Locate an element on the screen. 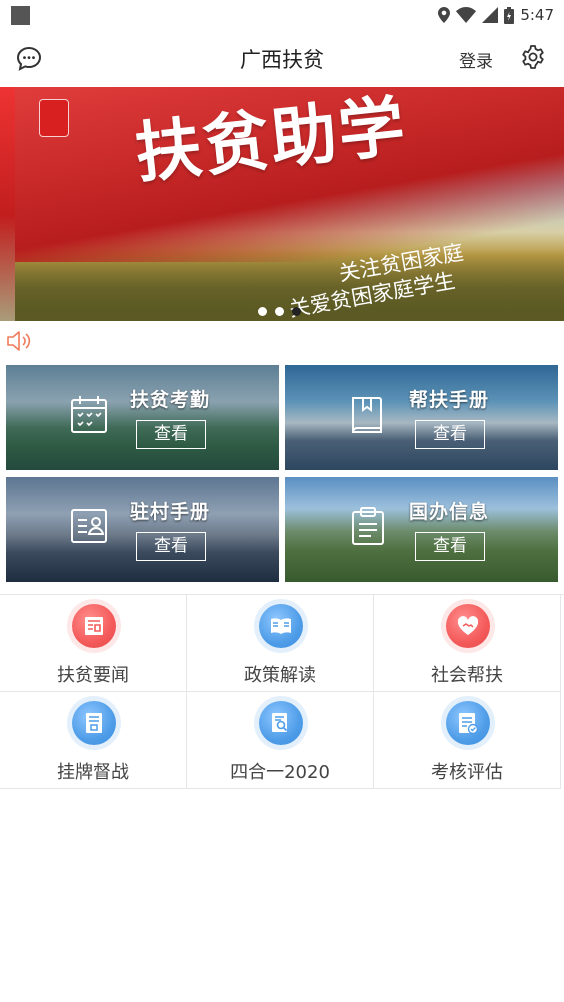 The height and width of the screenshot is (1002, 564). book-icon is located at coordinates (368, 414).